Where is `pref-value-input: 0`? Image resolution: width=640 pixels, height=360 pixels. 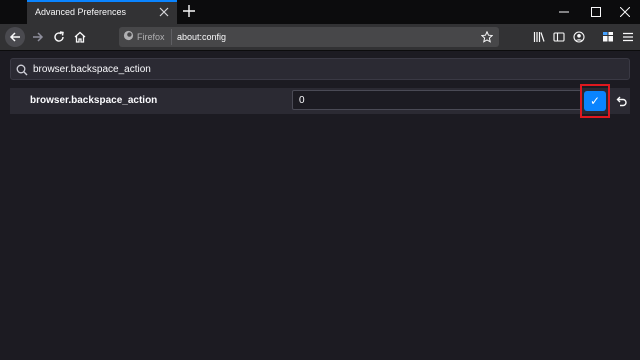 pref-value-input: 0 is located at coordinates (437, 100).